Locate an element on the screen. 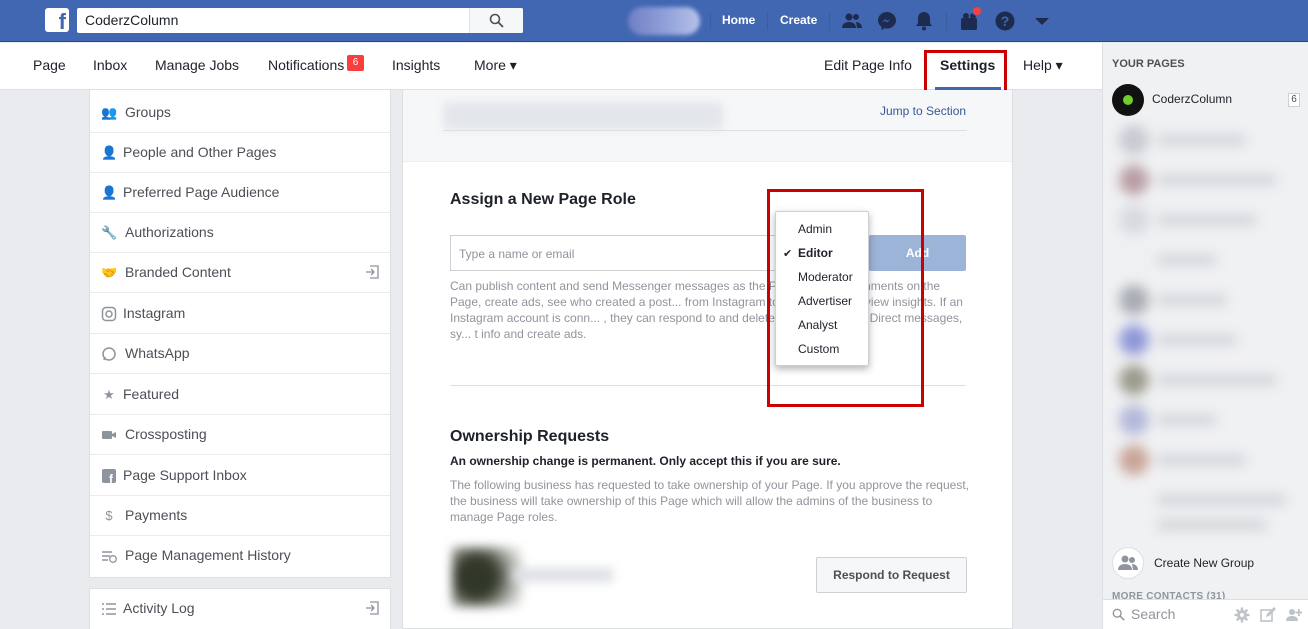 This screenshot has height=629, width=1308. blurred-contacts-list is located at coordinates (1205, 330).